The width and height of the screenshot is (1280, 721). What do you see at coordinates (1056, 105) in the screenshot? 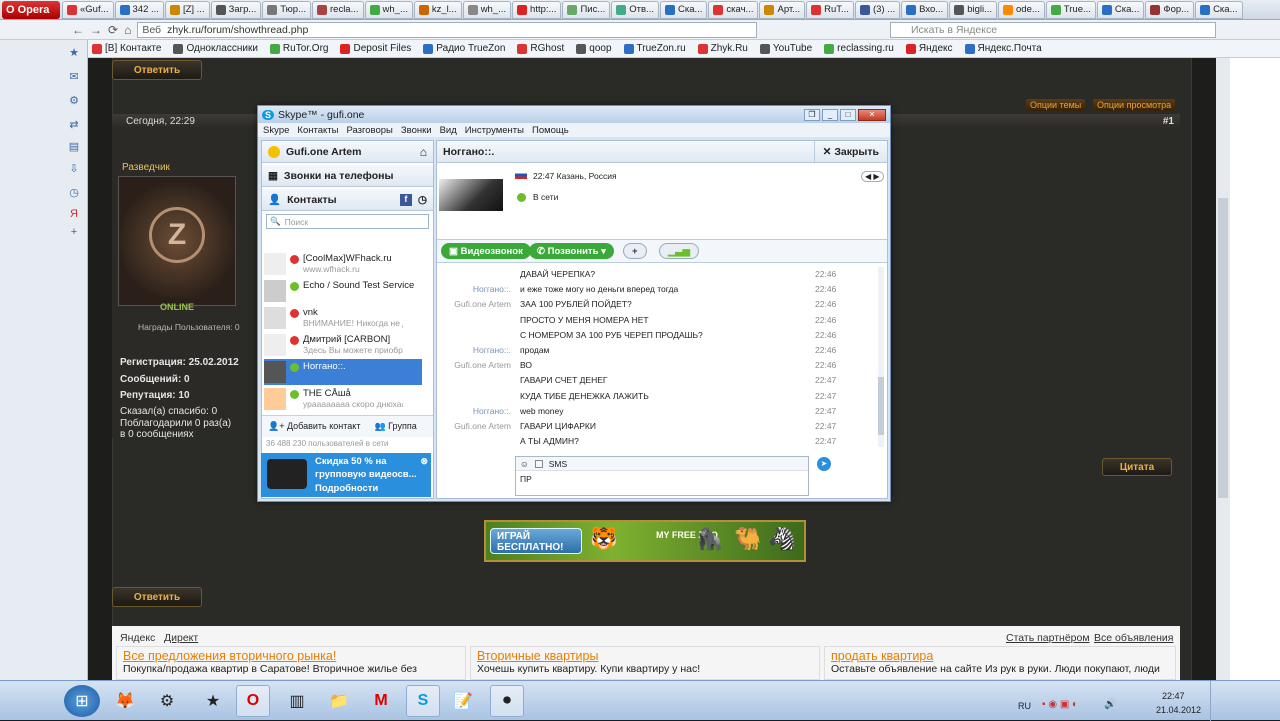
I see `thread-options-button: Опции темы` at bounding box center [1056, 105].